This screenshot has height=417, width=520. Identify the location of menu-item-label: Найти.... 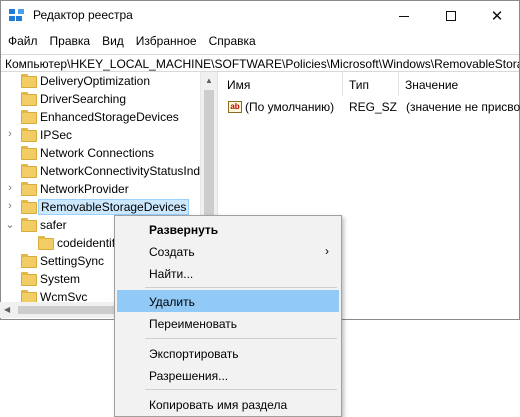
(171, 274).